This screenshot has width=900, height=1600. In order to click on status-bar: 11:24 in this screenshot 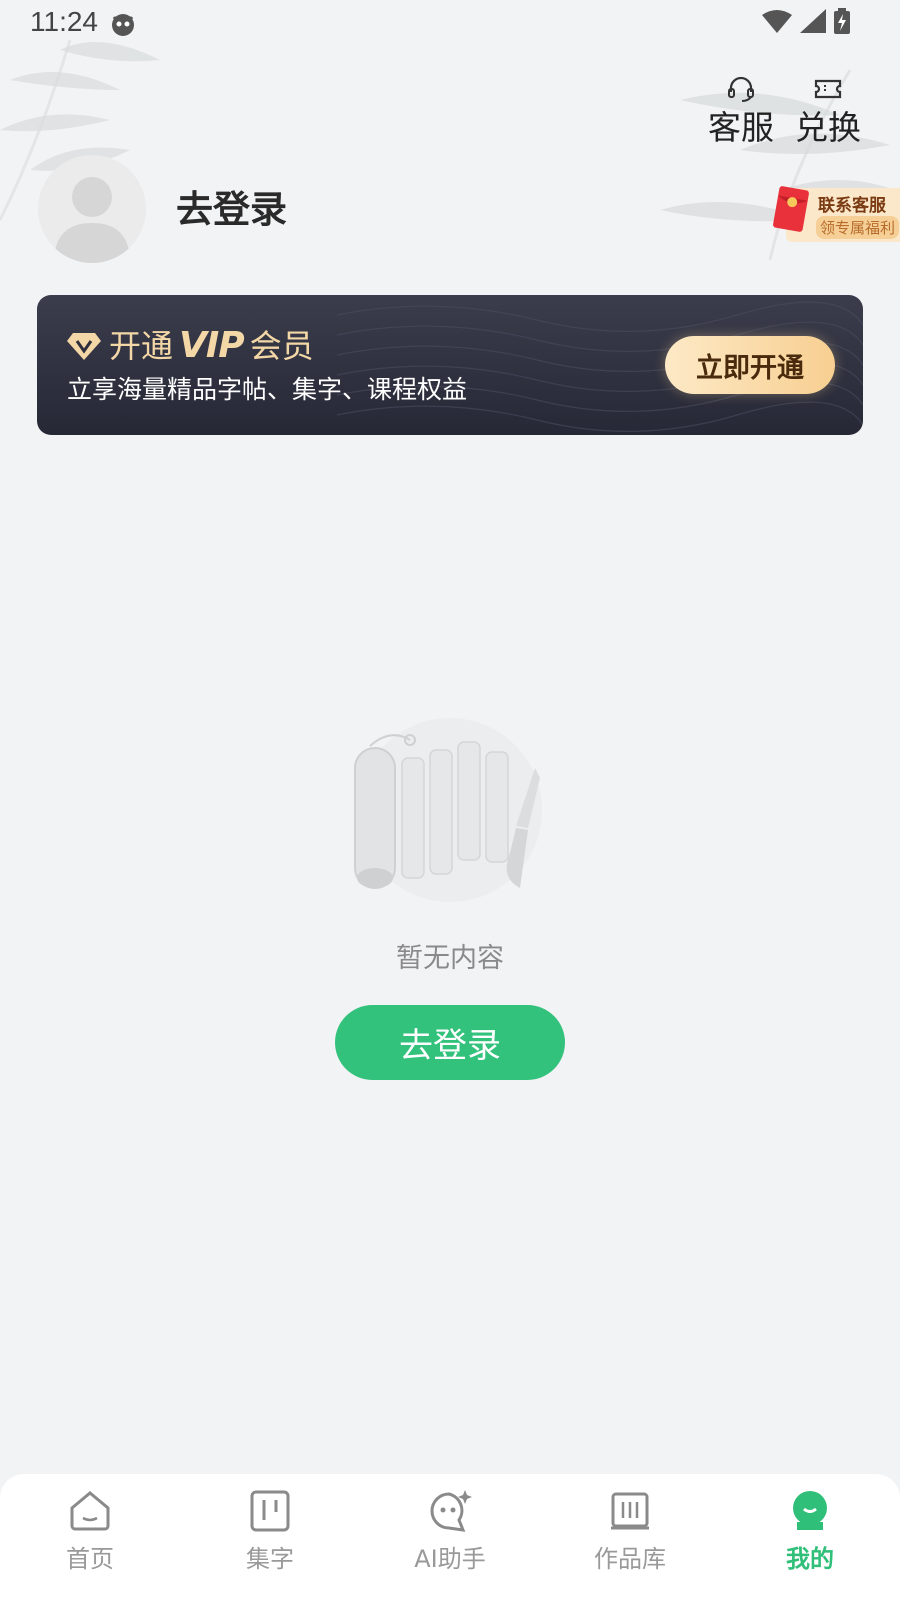, I will do `click(450, 23)`.